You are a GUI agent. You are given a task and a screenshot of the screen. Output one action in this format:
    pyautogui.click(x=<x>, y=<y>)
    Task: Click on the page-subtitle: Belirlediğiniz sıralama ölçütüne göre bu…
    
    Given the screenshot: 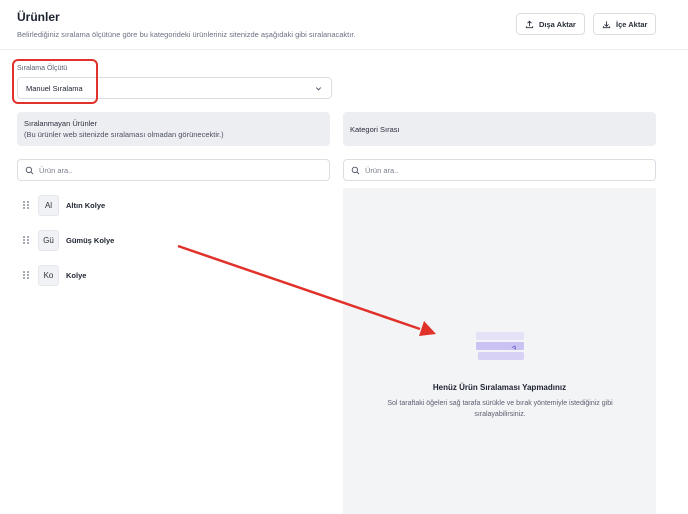 What is the action you would take?
    pyautogui.click(x=186, y=34)
    